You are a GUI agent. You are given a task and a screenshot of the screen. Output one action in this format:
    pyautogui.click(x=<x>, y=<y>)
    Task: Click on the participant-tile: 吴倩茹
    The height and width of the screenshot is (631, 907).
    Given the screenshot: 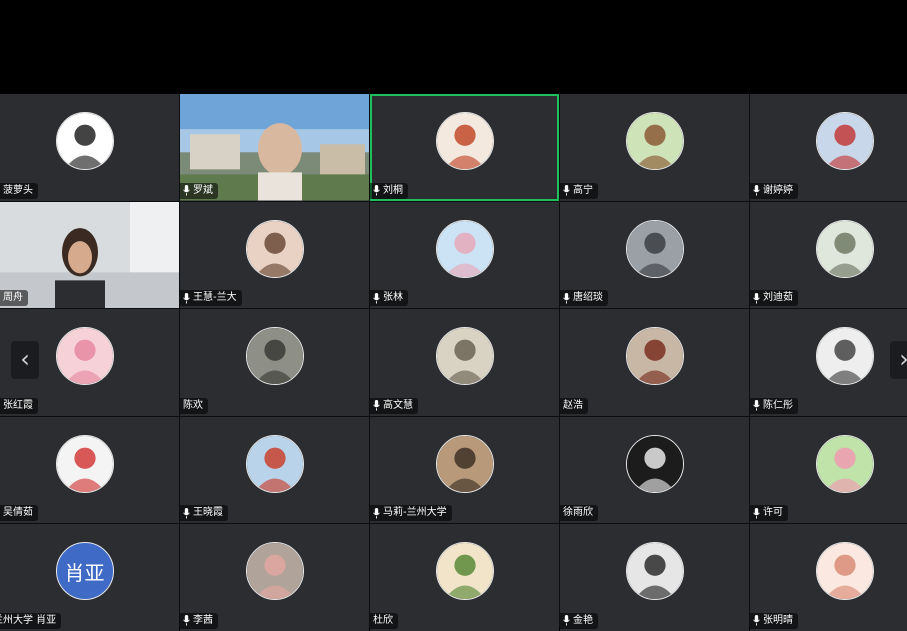 What is the action you would take?
    pyautogui.click(x=89, y=469)
    